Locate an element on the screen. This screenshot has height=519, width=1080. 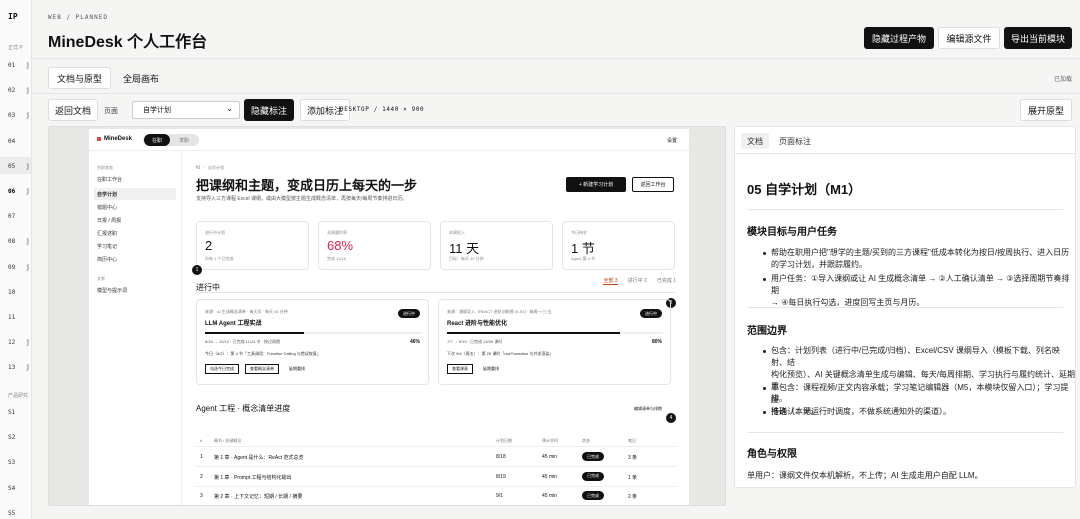
plan-source: 来源：课纲导入（REACT 进阶训练营.XLSX）· 每周一/三/五 is located at coordinates (499, 311).